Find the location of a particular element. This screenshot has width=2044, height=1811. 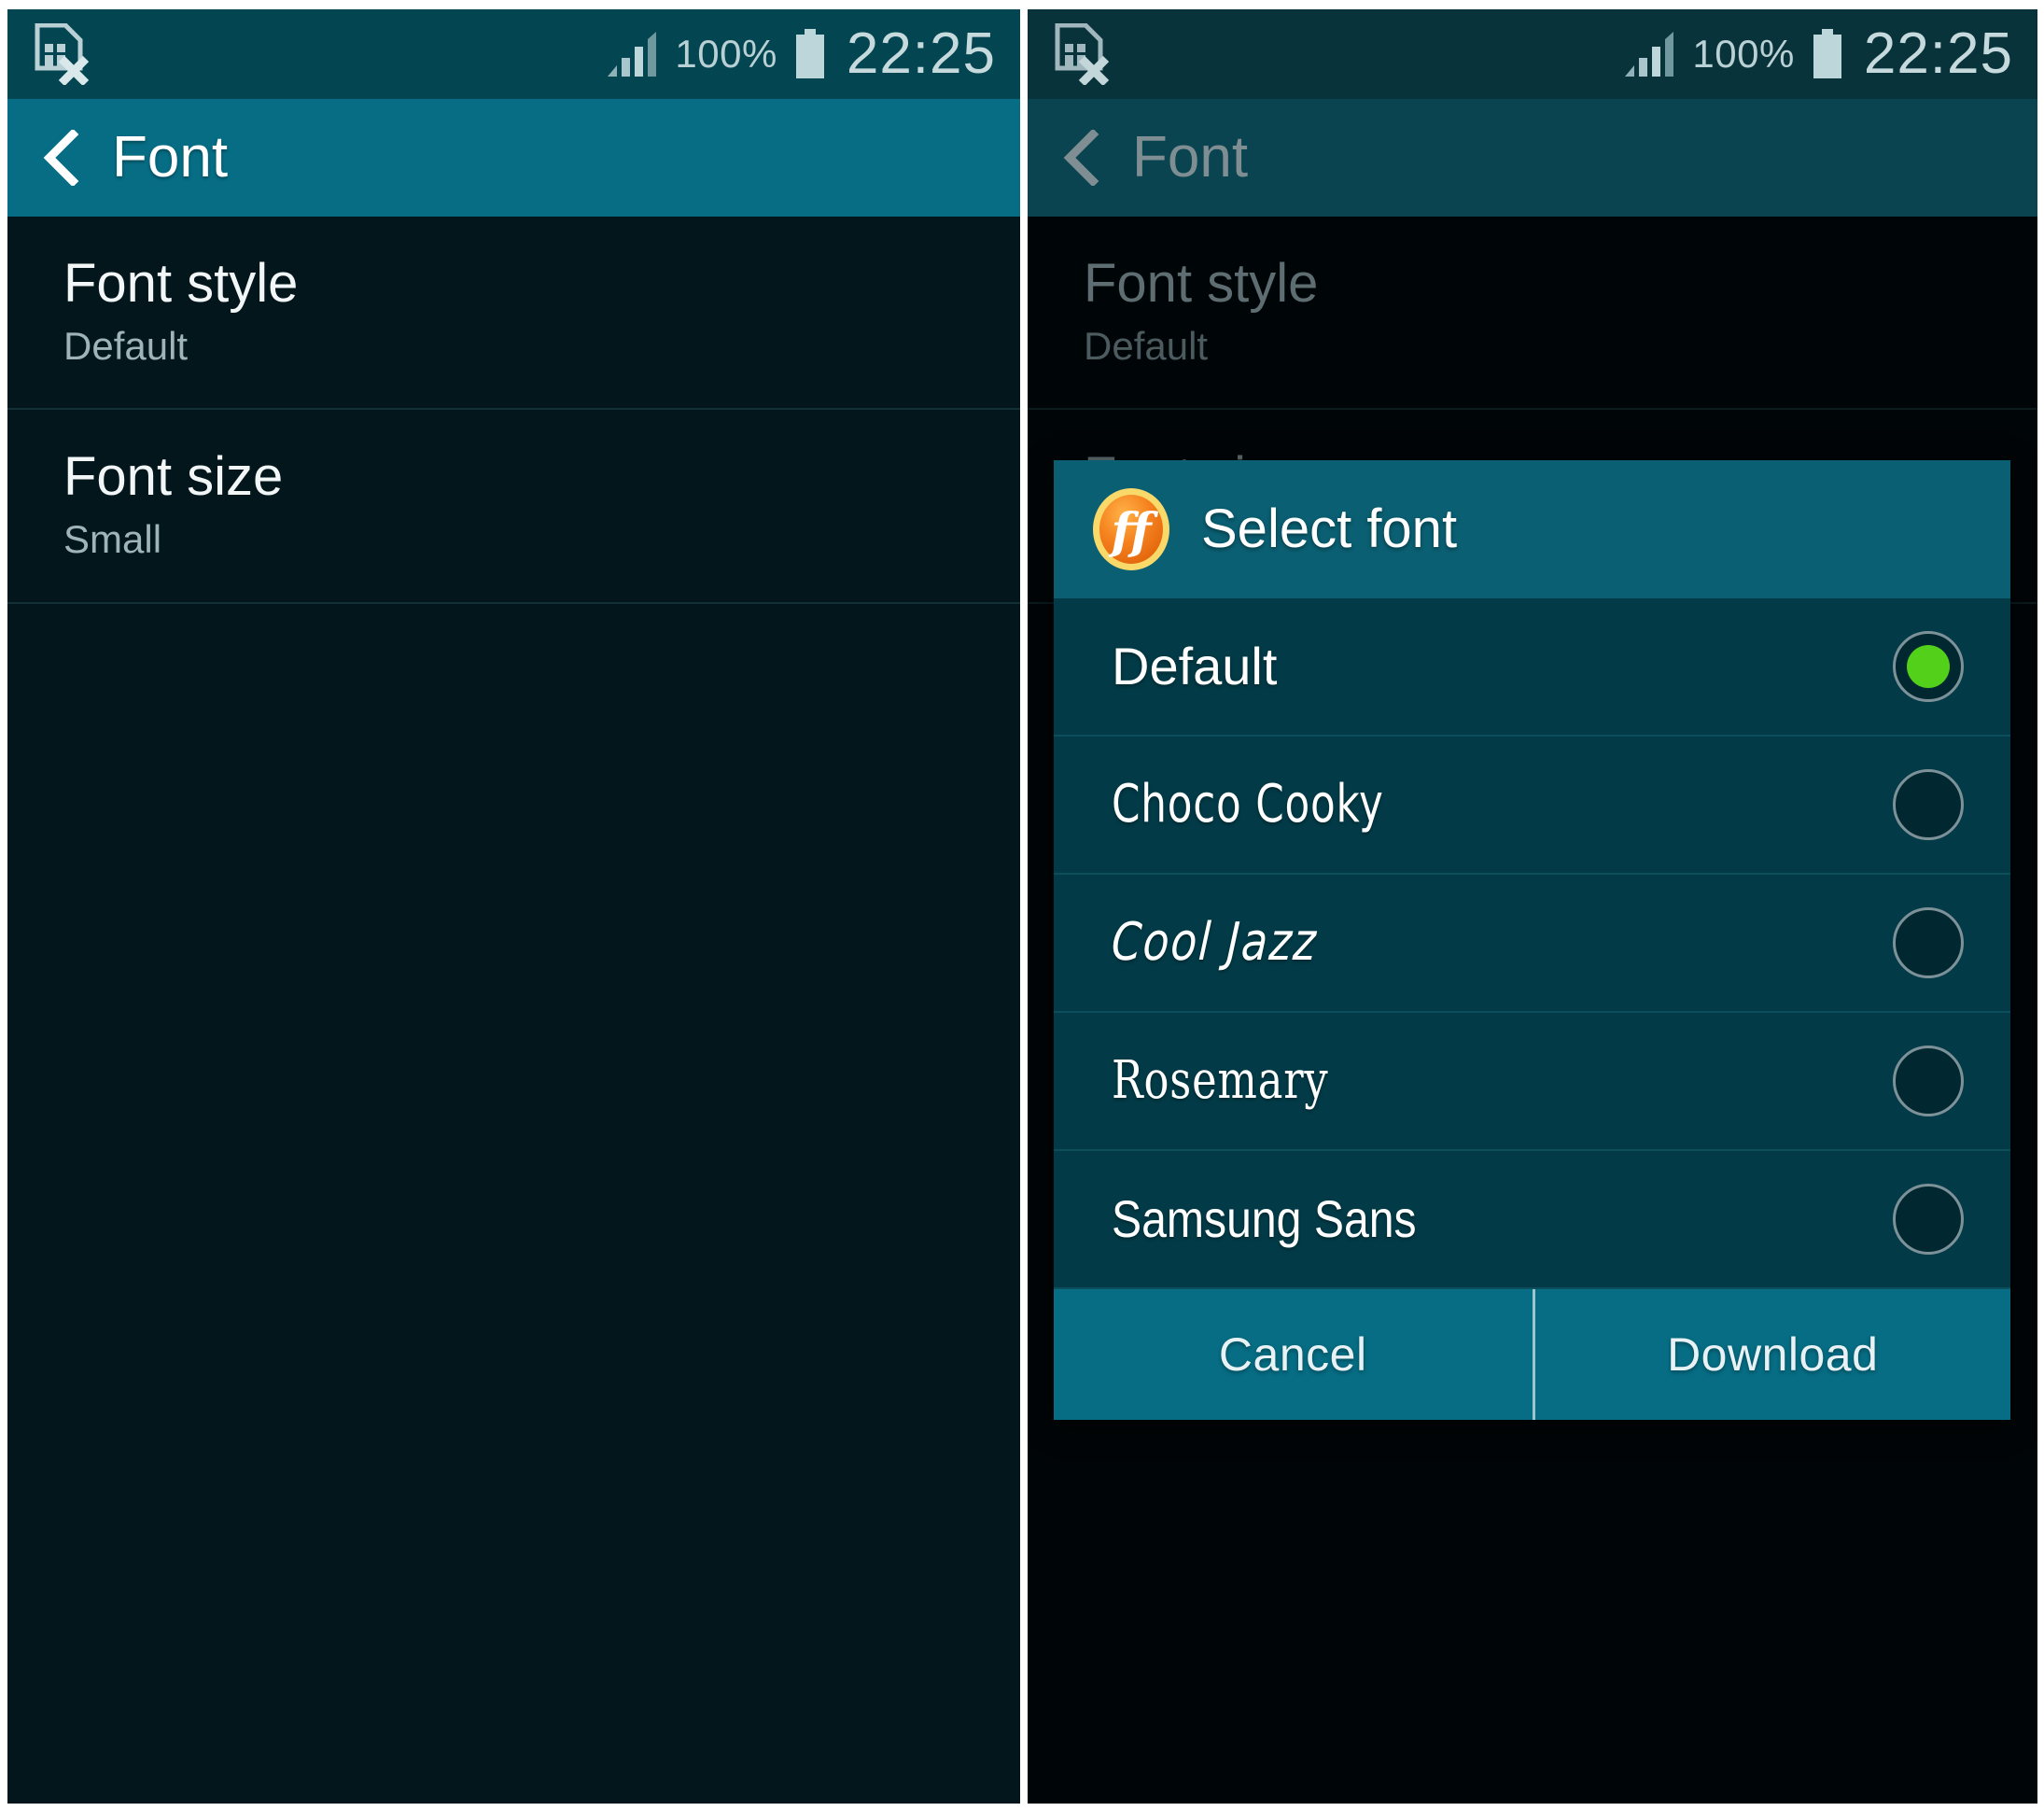

radio-button-choco-cooky is located at coordinates (1928, 804).